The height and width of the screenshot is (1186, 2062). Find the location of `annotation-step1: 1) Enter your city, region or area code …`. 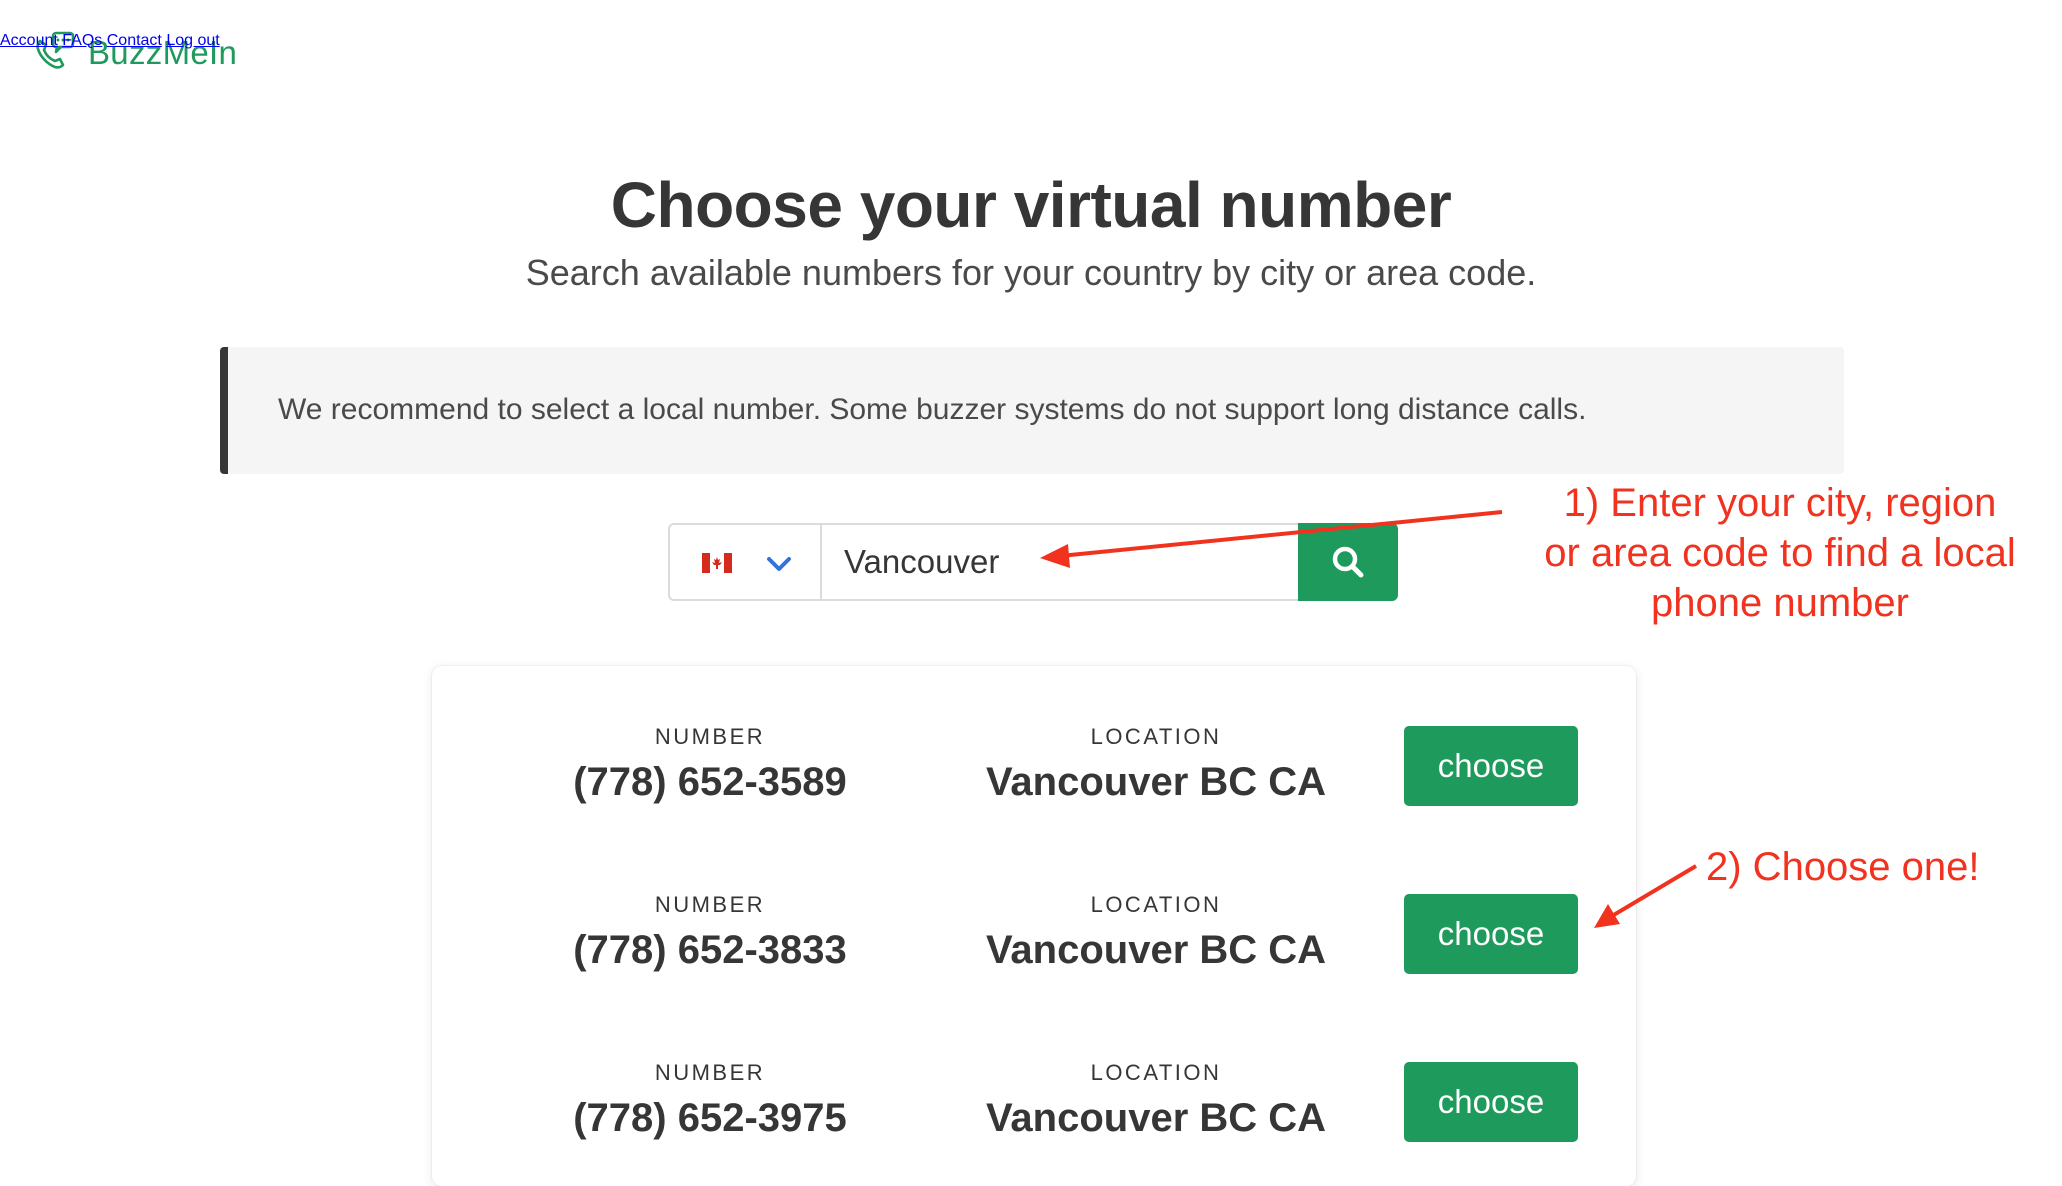

annotation-step1: 1) Enter your city, region or area code … is located at coordinates (1780, 553).